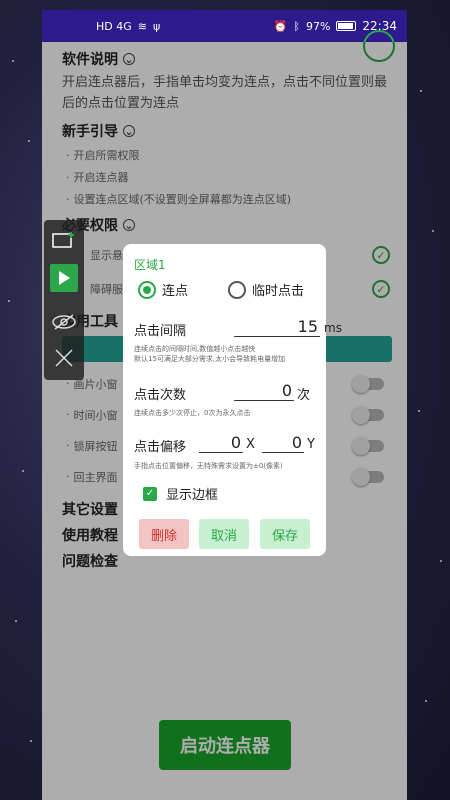 This screenshot has height=800, width=450. I want to click on cancel-button: 取消, so click(224, 534).